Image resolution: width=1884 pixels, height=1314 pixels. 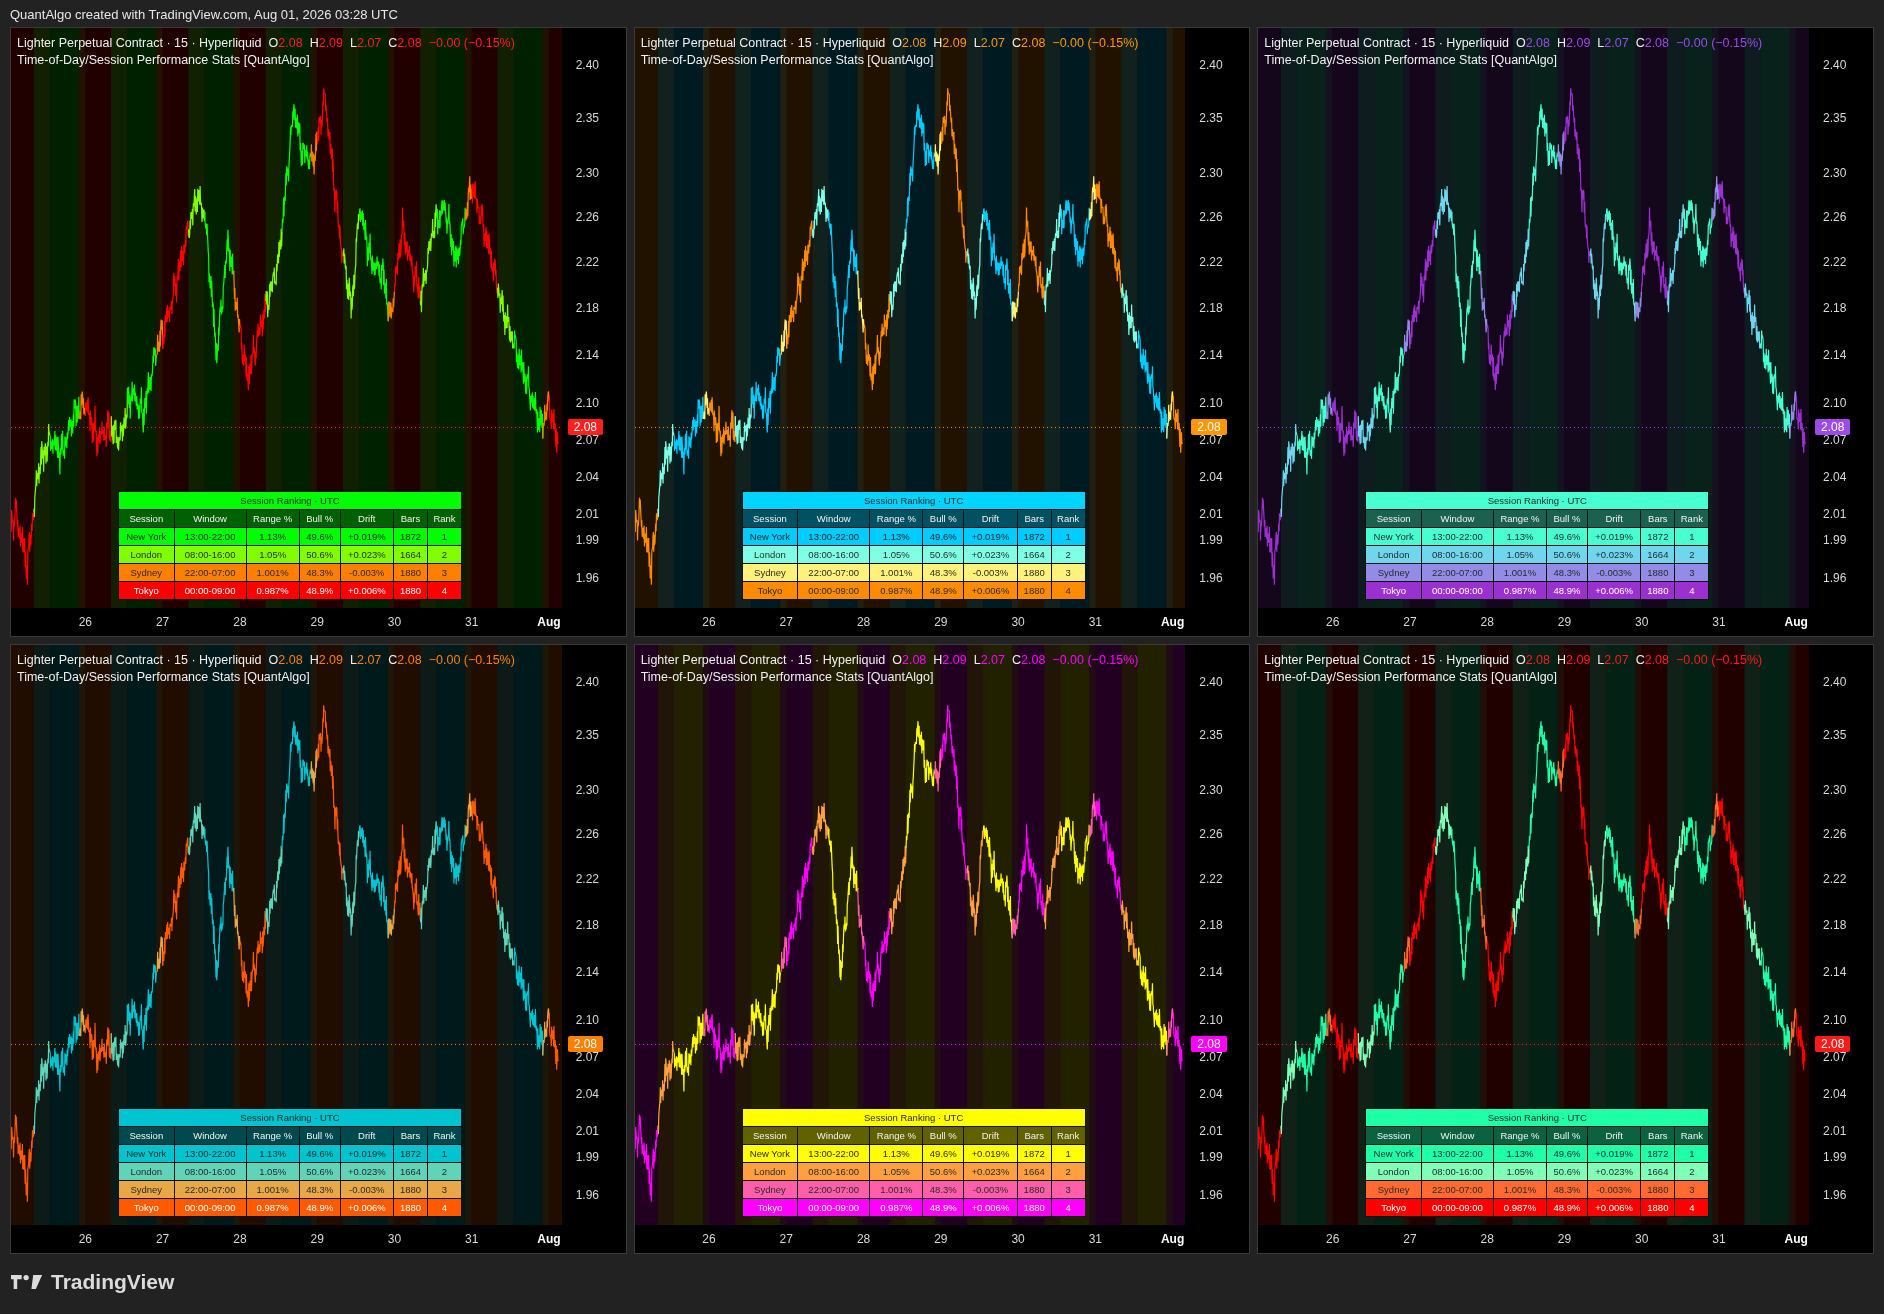 What do you see at coordinates (367, 1171) in the screenshot?
I see `table-cell: +0.023%` at bounding box center [367, 1171].